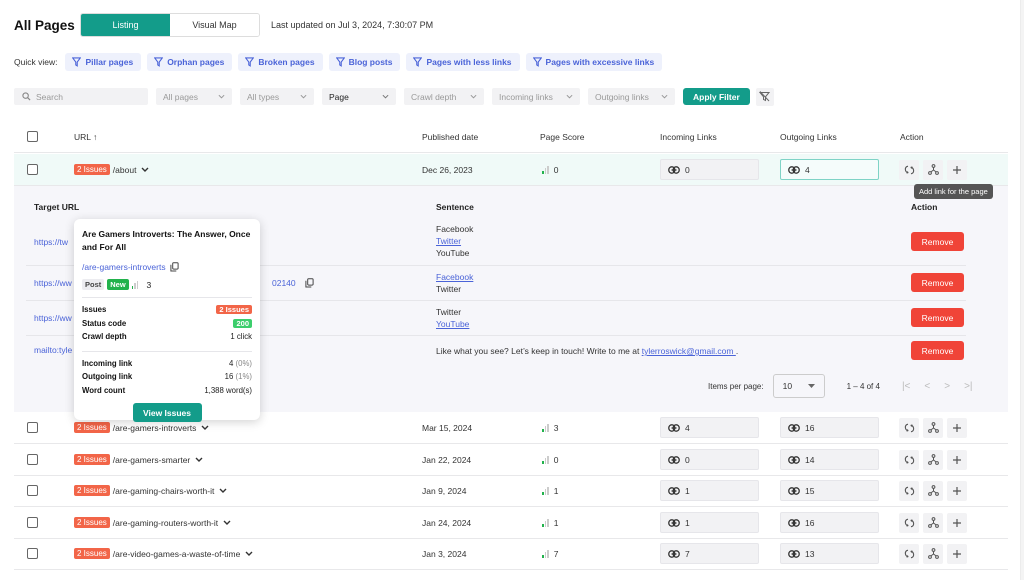 The image size is (1024, 580). I want to click on column-url: URL ↑, so click(85, 137).